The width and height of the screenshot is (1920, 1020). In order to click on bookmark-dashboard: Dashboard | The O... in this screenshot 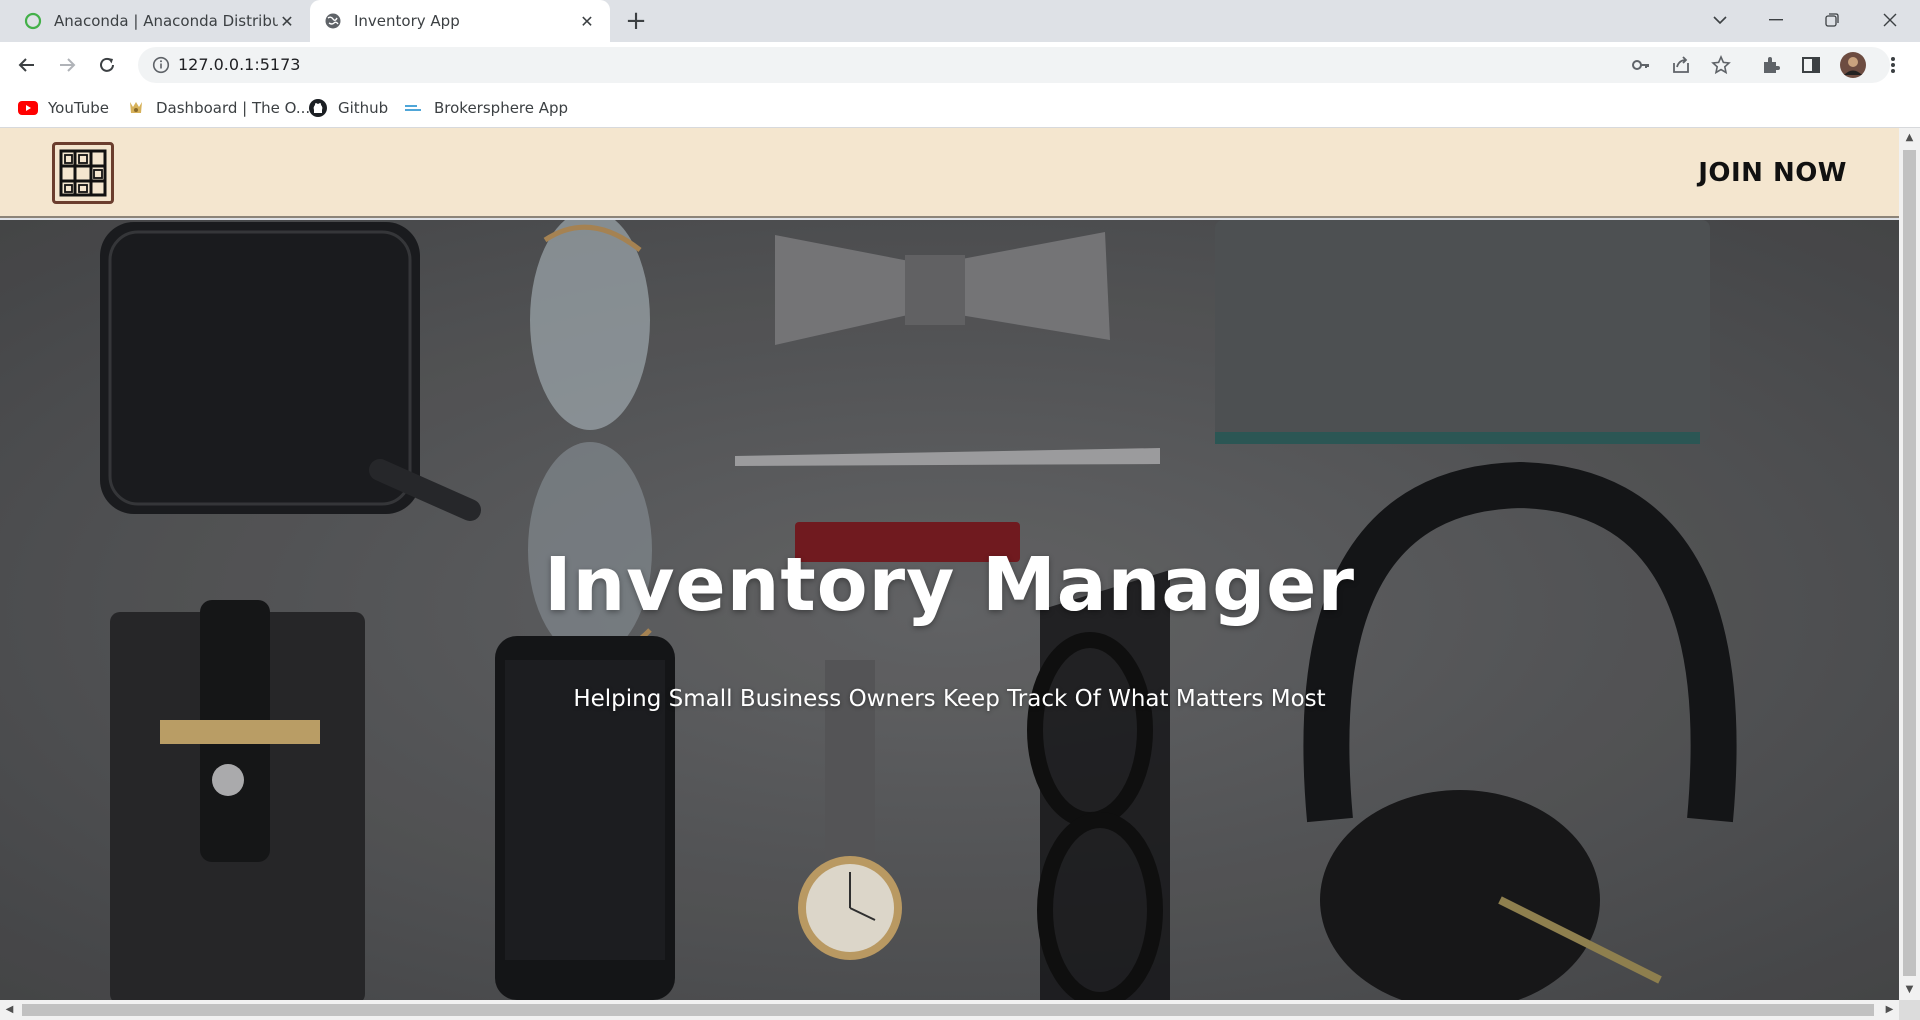, I will do `click(218, 108)`.